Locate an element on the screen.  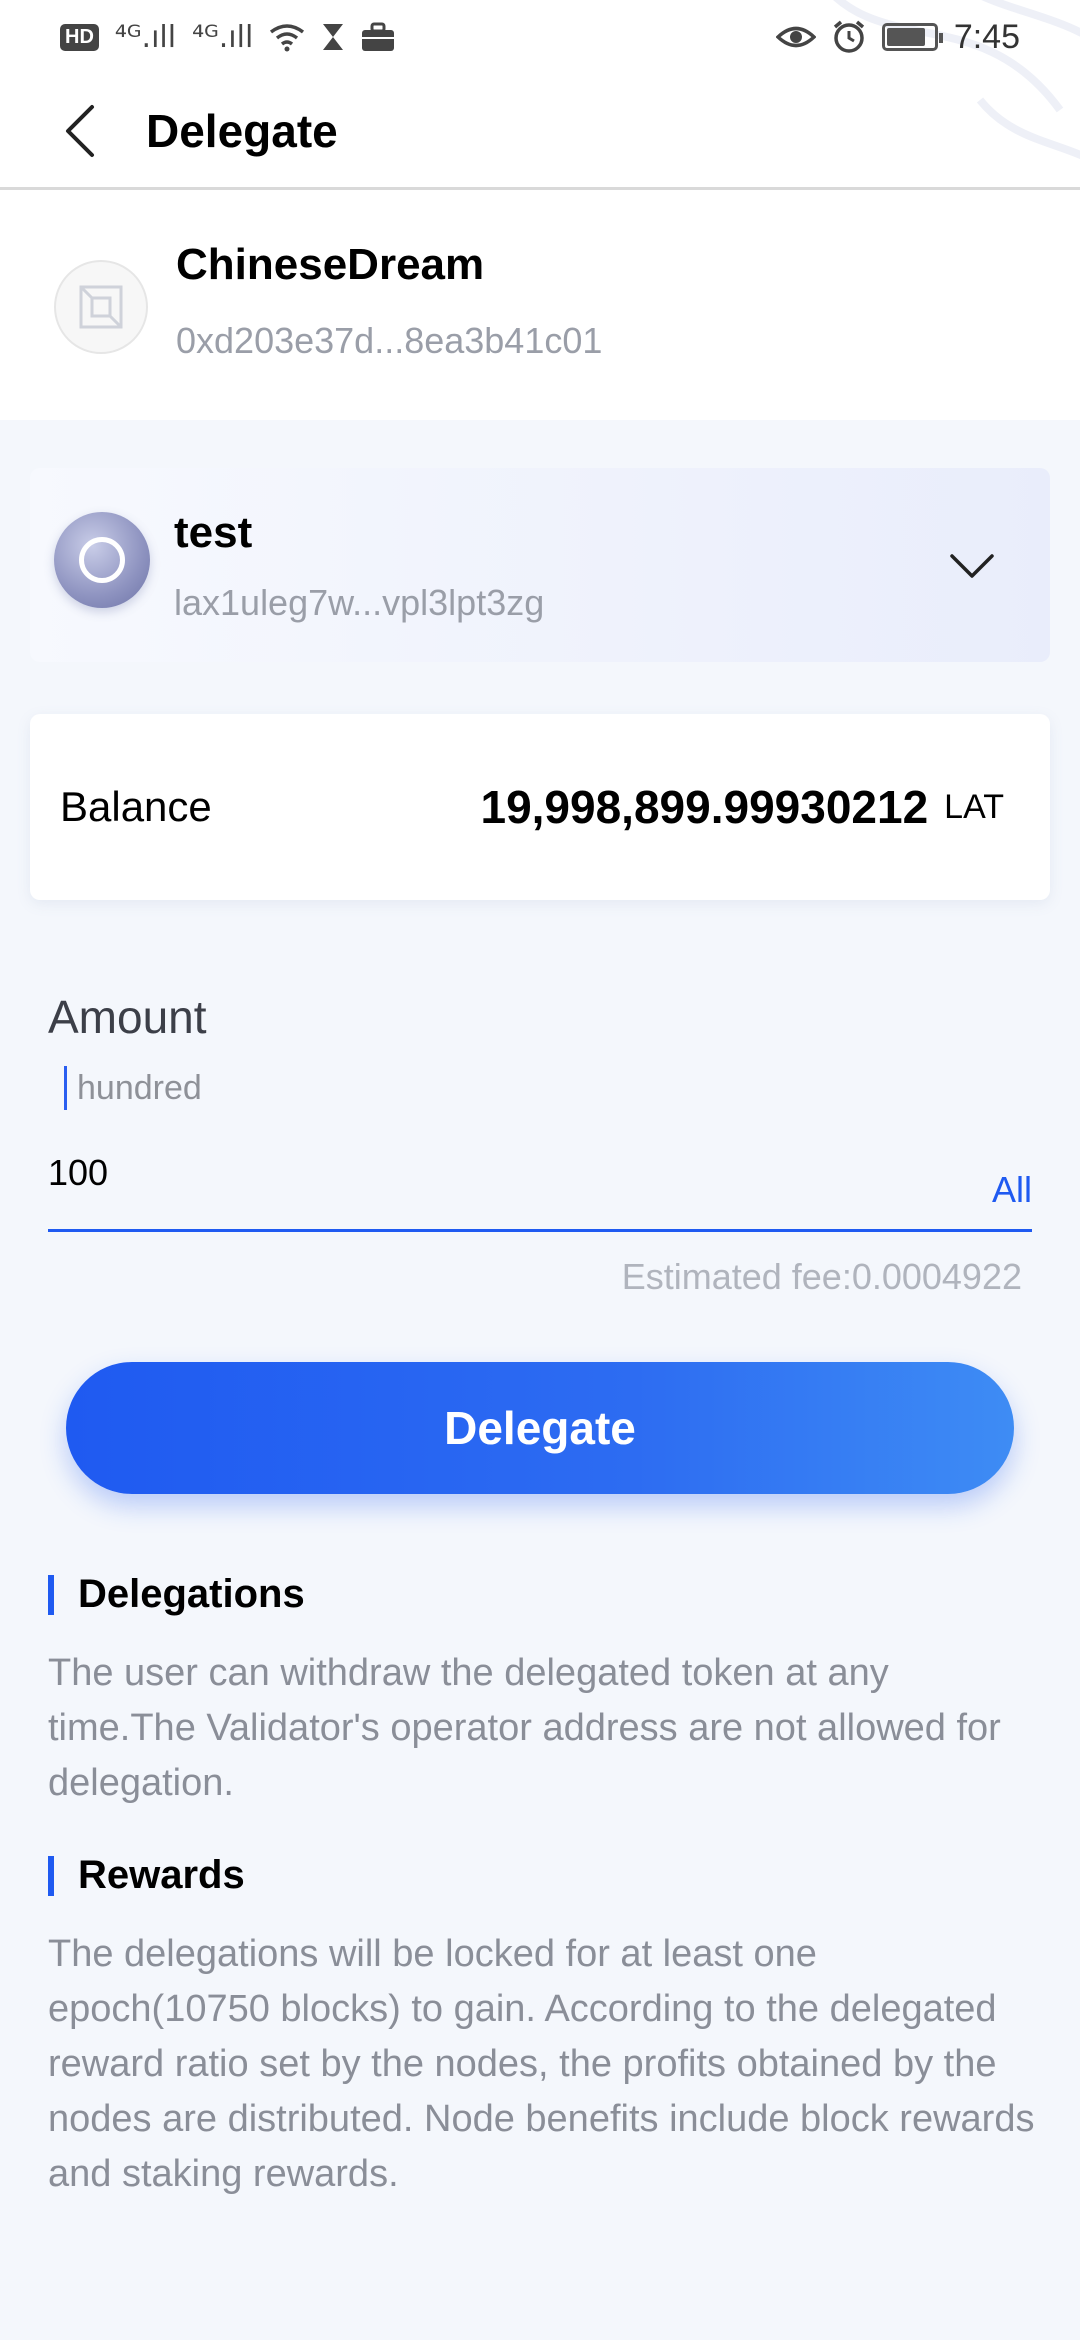
delegations-title: Delegations is located at coordinates (191, 1594).